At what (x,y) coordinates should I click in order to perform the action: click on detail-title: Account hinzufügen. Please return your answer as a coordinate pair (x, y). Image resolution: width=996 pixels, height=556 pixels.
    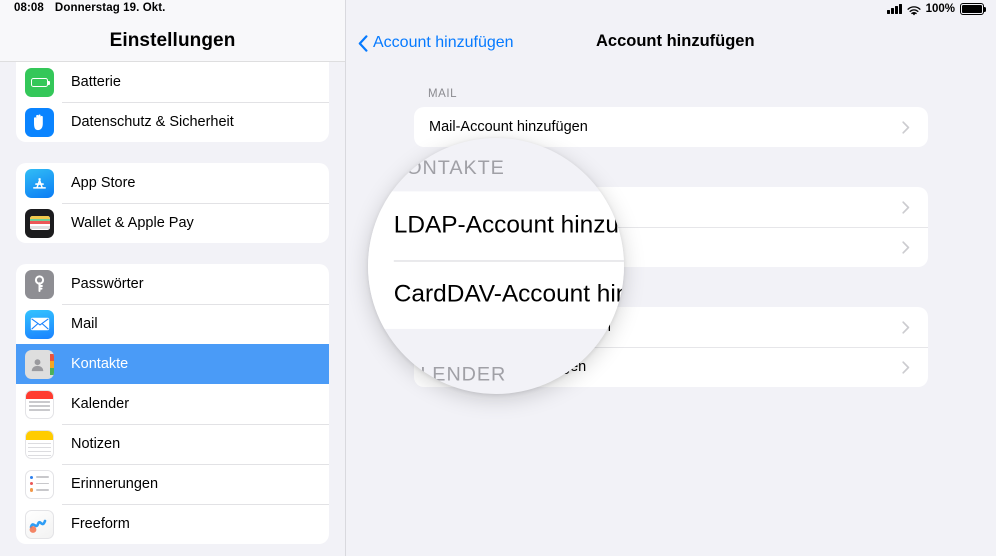
    Looking at the image, I should click on (675, 41).